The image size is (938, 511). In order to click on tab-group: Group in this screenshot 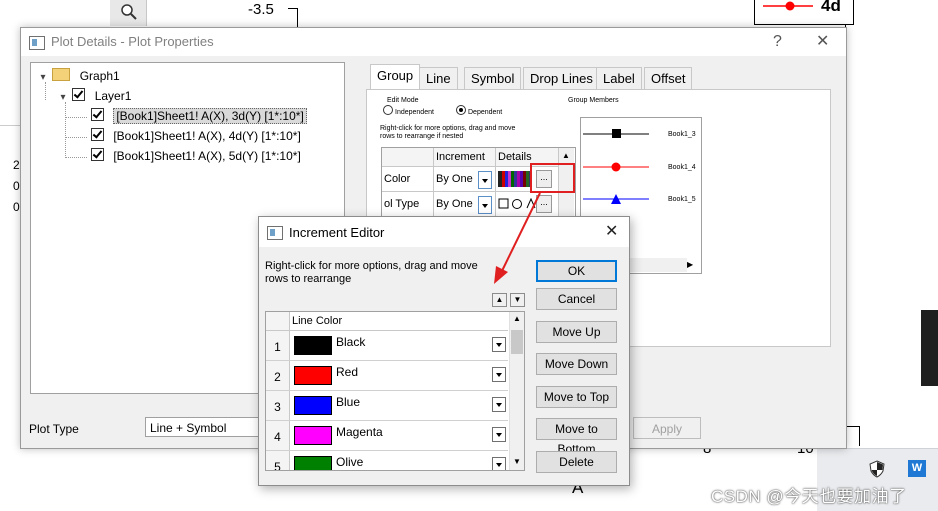, I will do `click(395, 77)`.